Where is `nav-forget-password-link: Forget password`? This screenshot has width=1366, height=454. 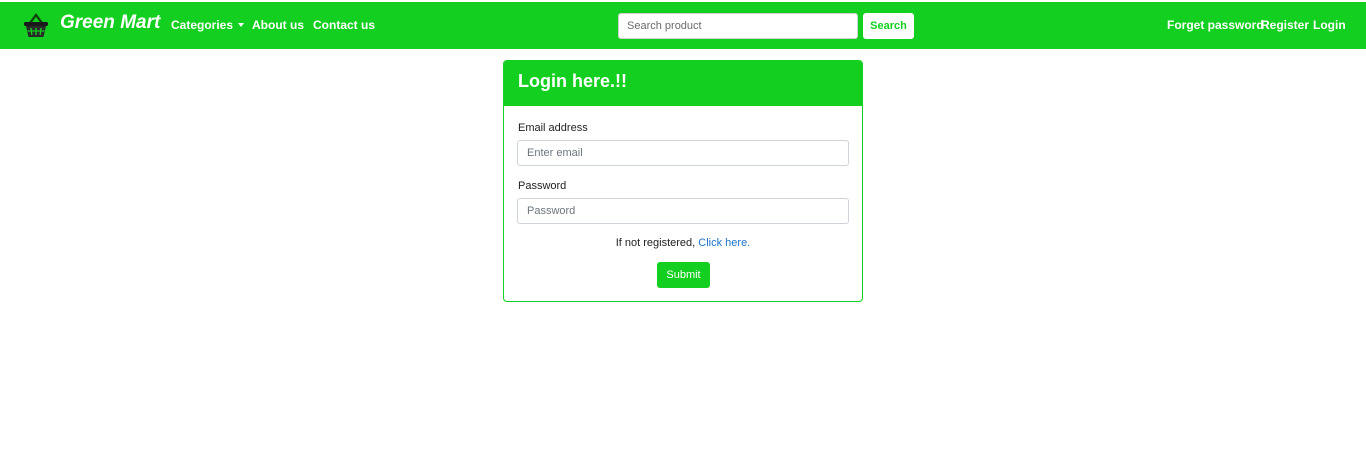
nav-forget-password-link: Forget password is located at coordinates (1215, 25).